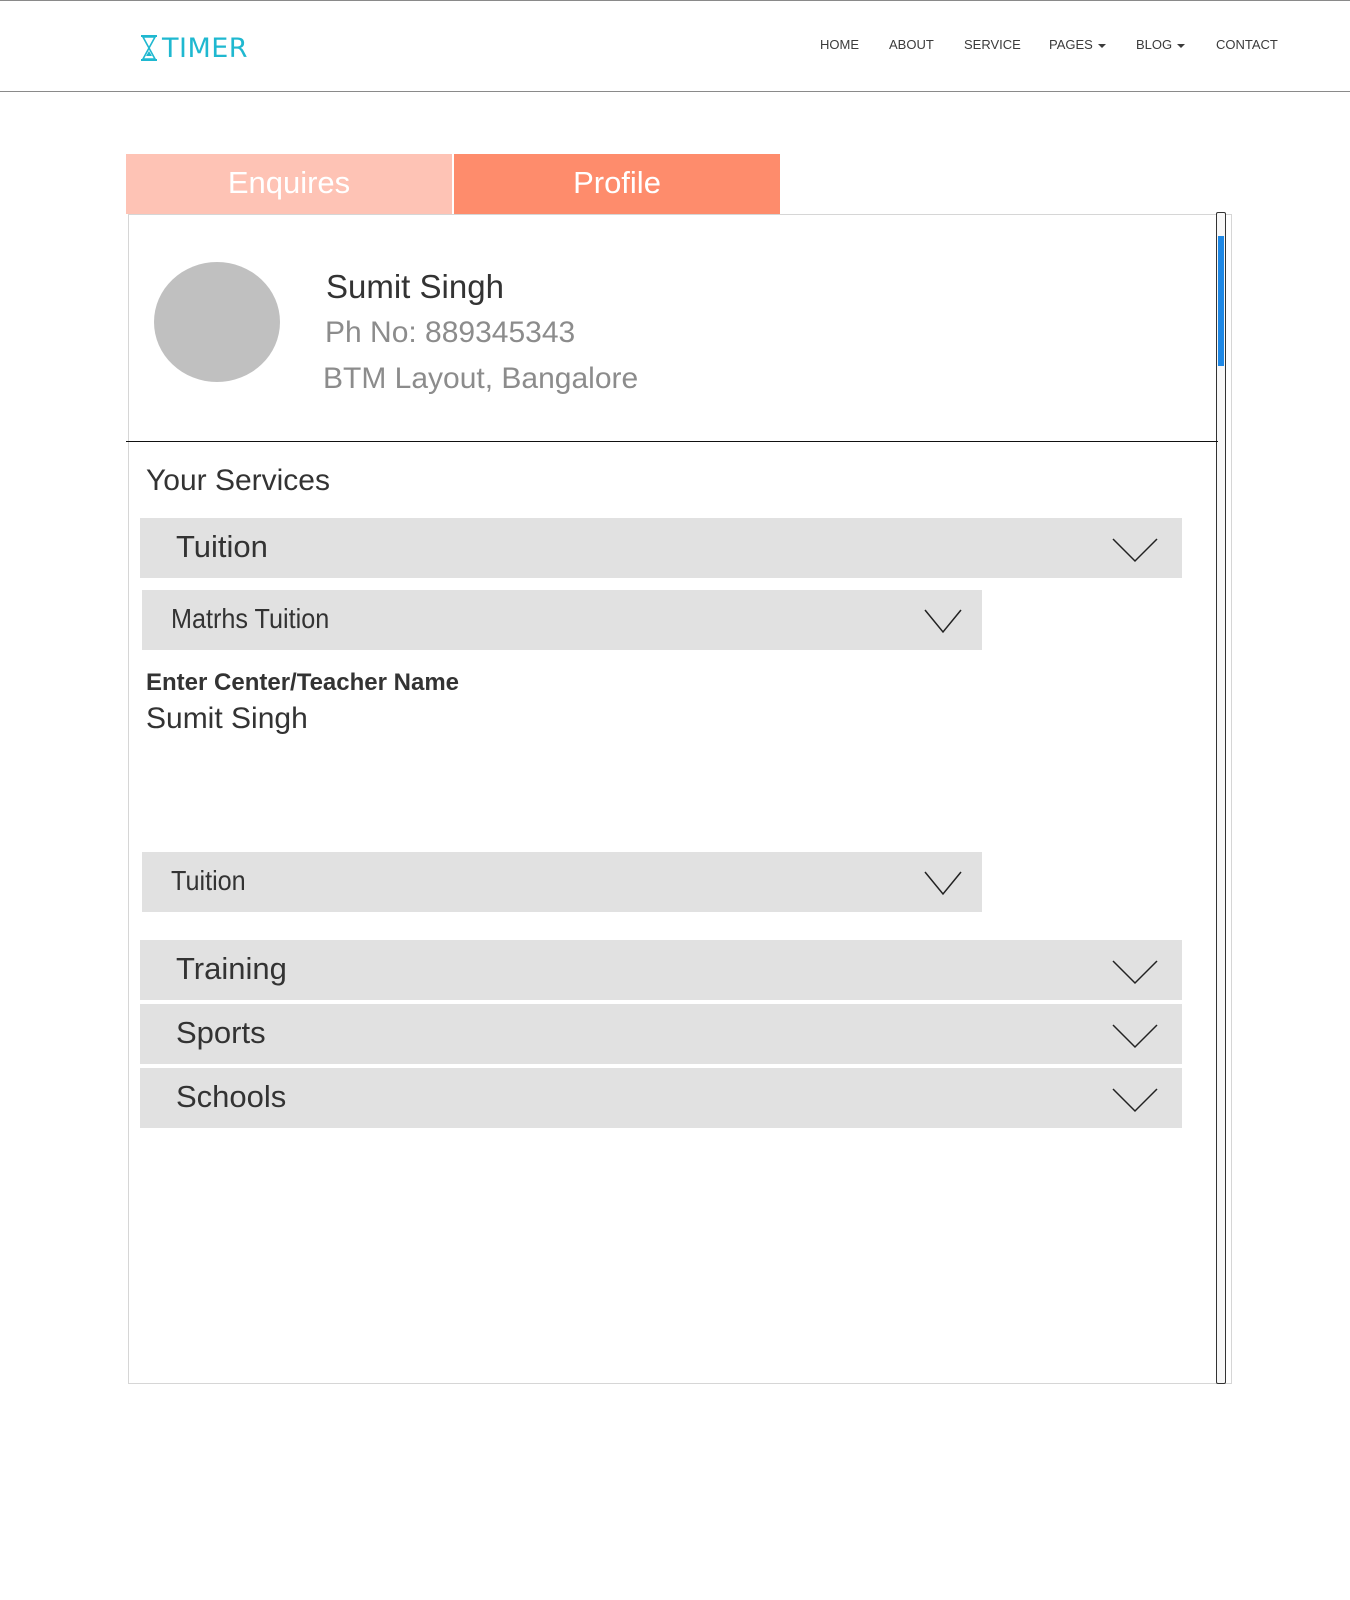 The height and width of the screenshot is (1600, 1350). Describe the element at coordinates (231, 968) in the screenshot. I see `accordion-label: Training` at that location.